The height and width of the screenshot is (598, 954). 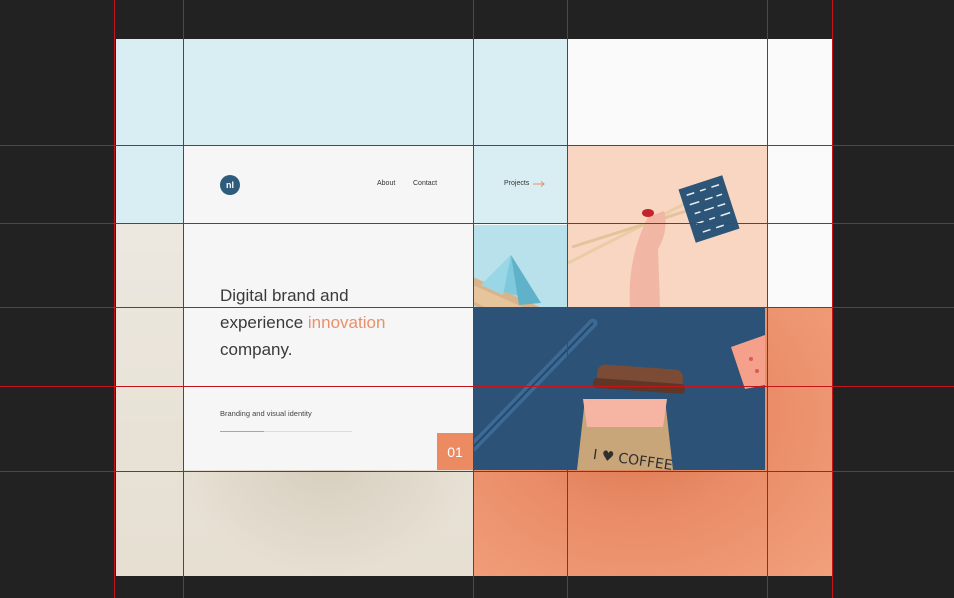 What do you see at coordinates (284, 295) in the screenshot?
I see `headline-line-1: Digital brand and` at bounding box center [284, 295].